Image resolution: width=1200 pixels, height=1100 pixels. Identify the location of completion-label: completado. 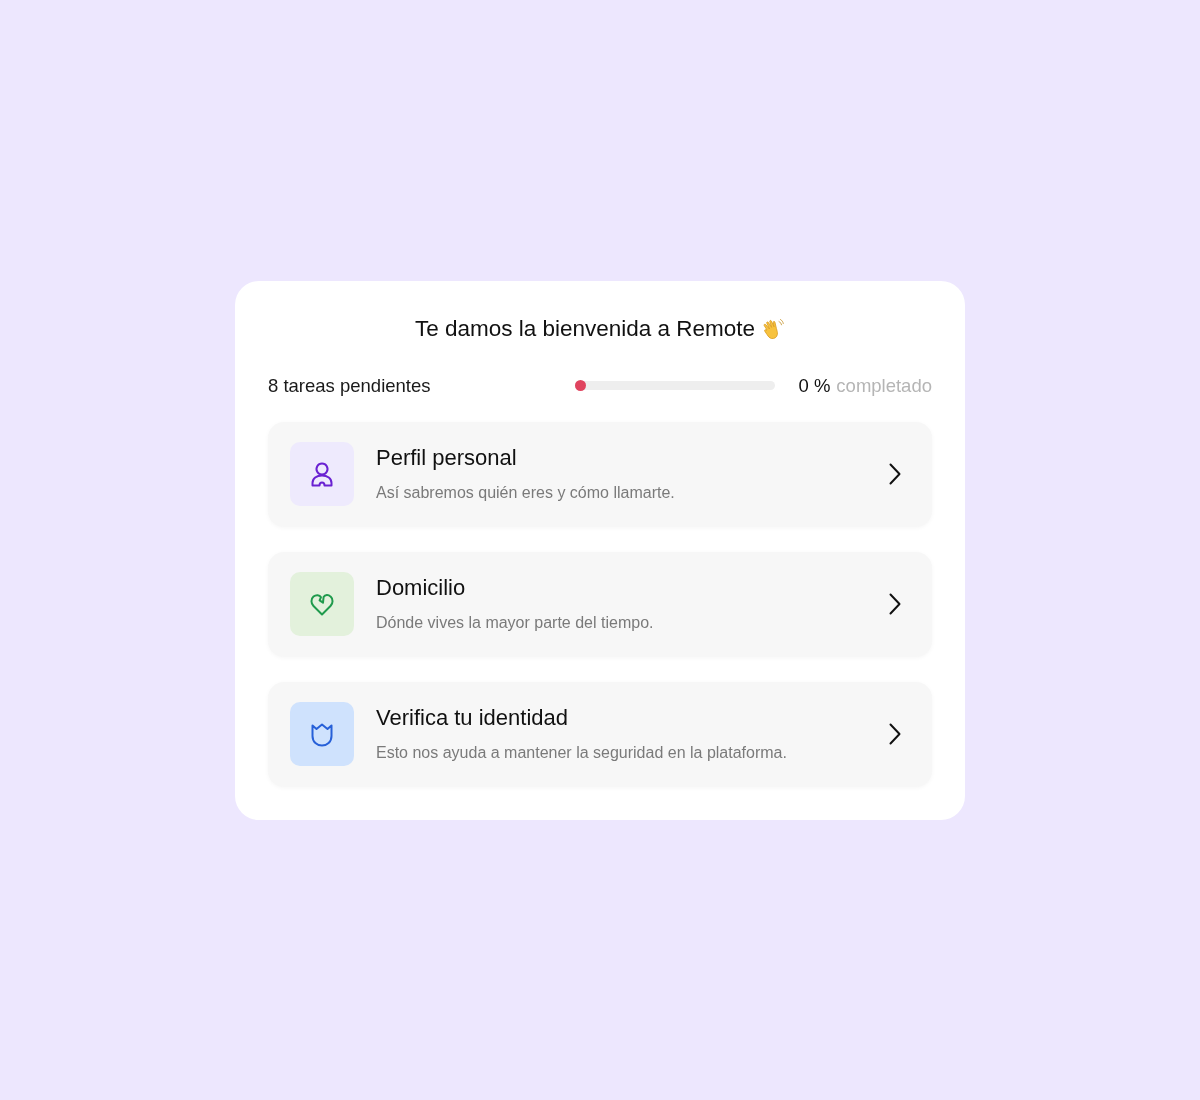
(884, 385).